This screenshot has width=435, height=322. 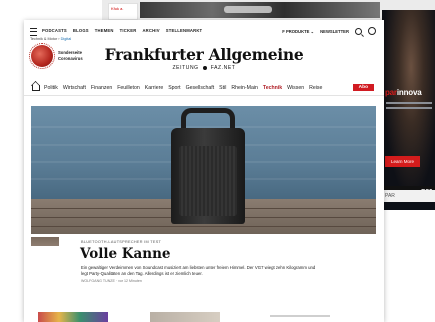 I want to click on ad-strip-text: PAR, so click(x=390, y=196).